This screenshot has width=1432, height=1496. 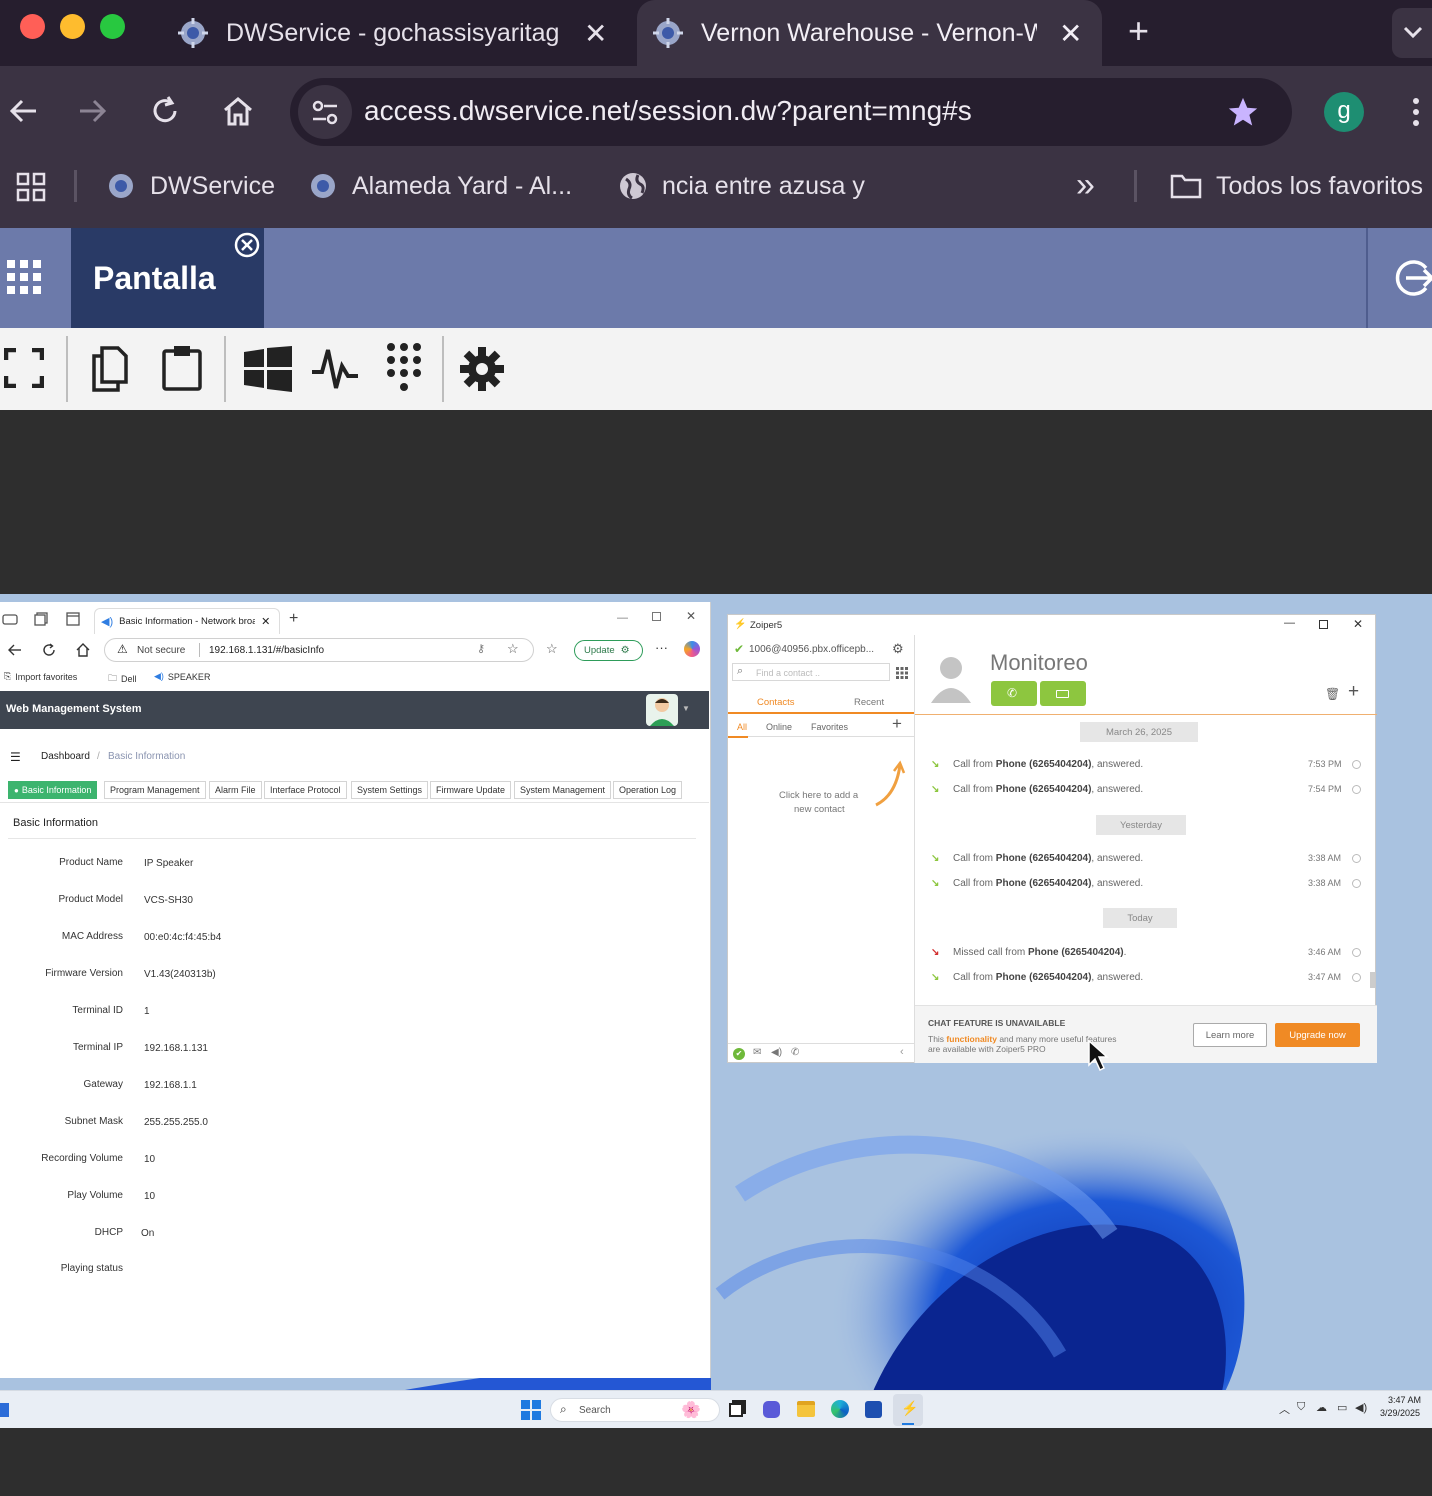 I want to click on keypad-icon, so click(x=404, y=368).